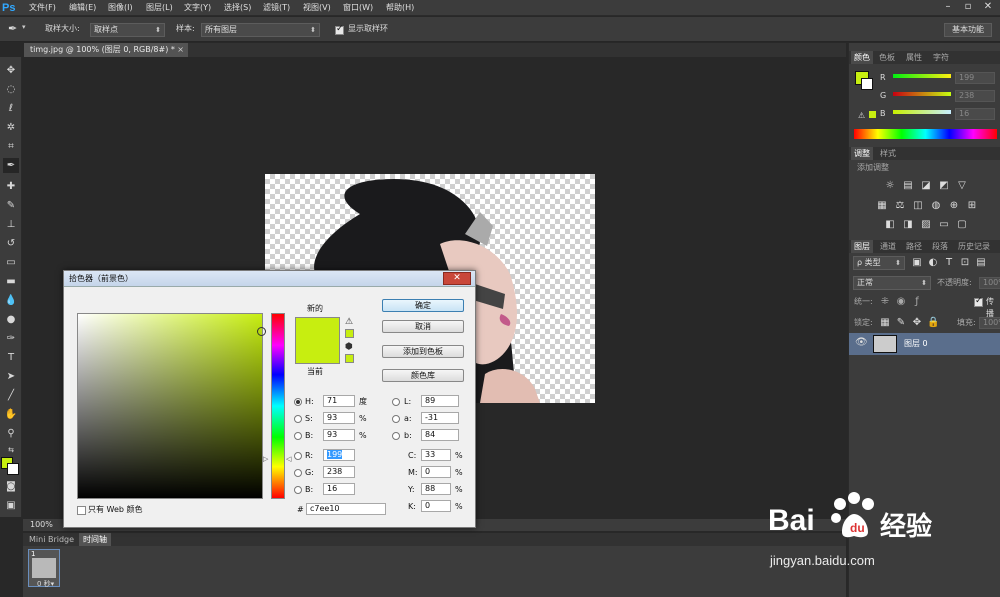 The image size is (1000, 597). What do you see at coordinates (339, 401) in the screenshot?
I see `h-field: 71` at bounding box center [339, 401].